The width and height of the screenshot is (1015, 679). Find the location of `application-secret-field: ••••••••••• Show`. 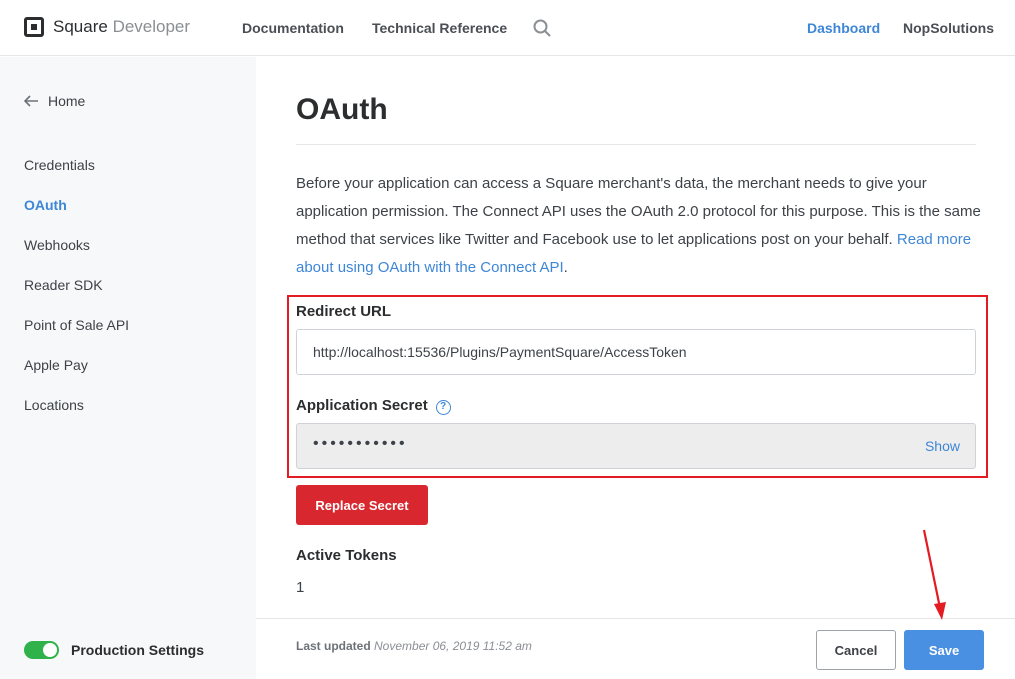

application-secret-field: ••••••••••• Show is located at coordinates (636, 446).